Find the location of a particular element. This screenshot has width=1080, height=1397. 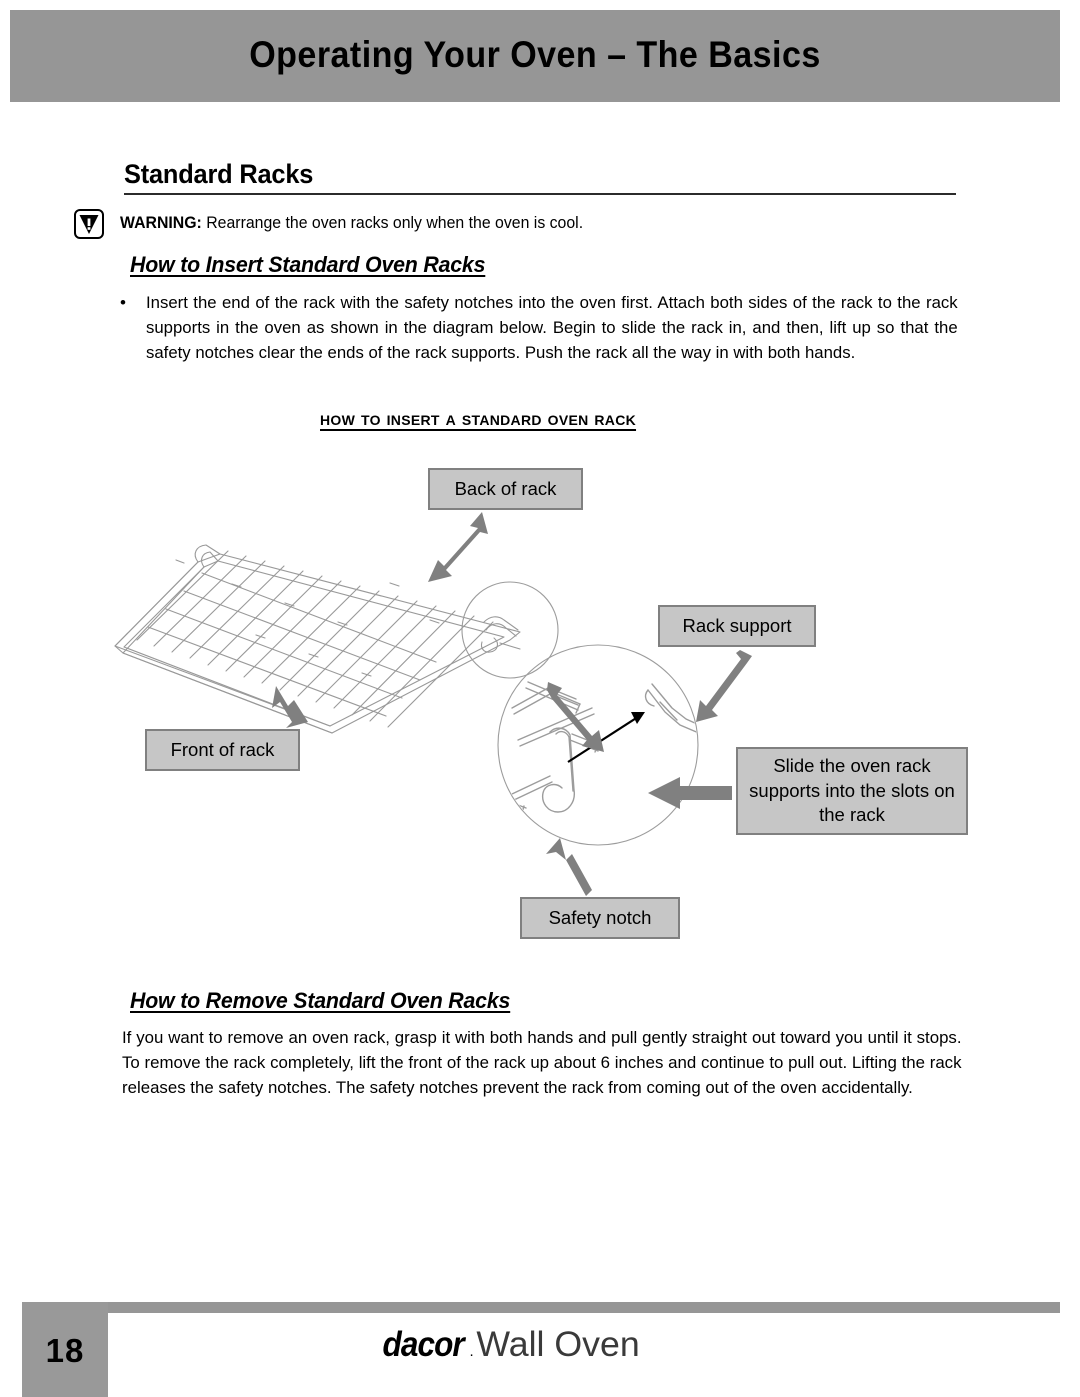

callout-rack-support-label: Rack support is located at coordinates (737, 625).